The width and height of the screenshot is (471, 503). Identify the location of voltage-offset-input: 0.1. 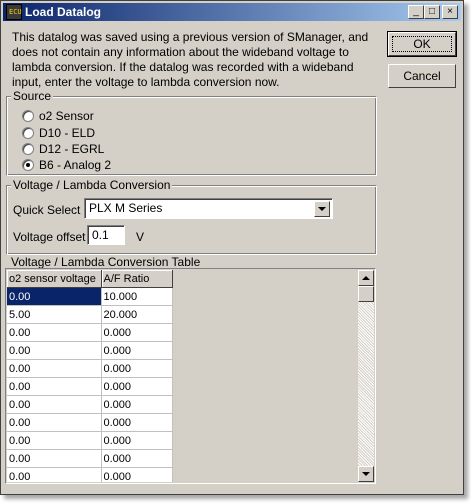
(106, 235).